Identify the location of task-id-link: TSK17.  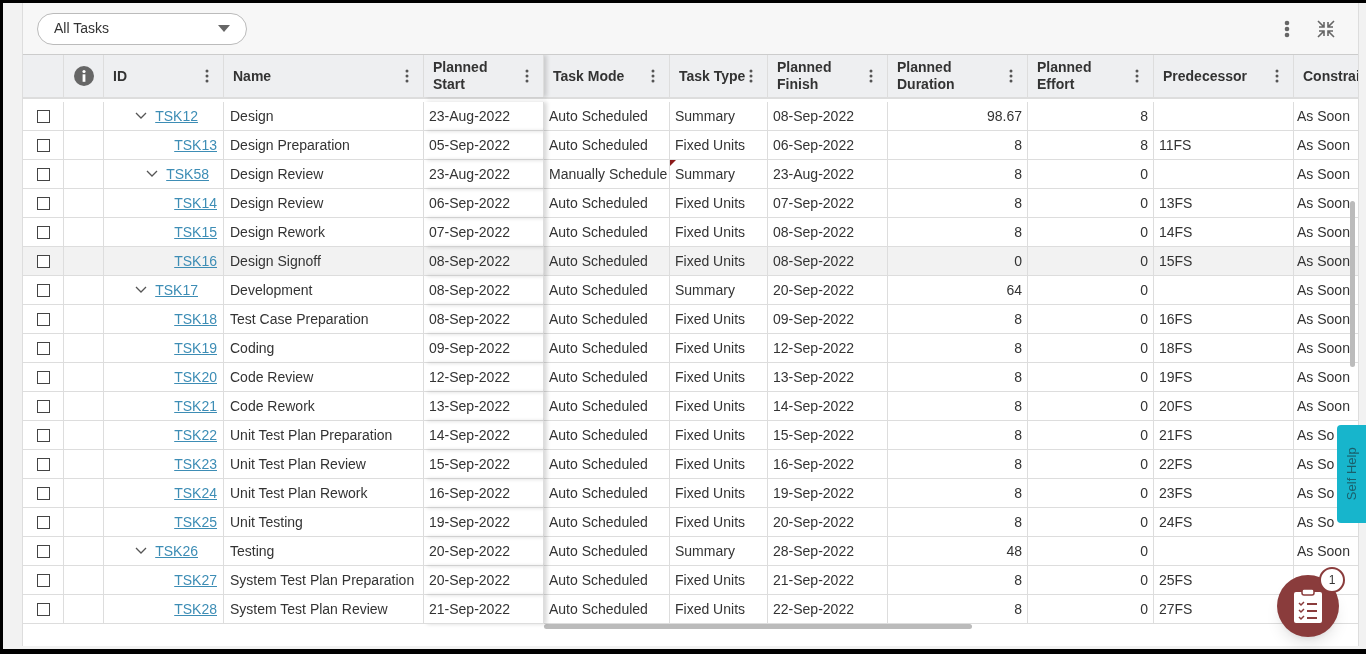
(176, 290).